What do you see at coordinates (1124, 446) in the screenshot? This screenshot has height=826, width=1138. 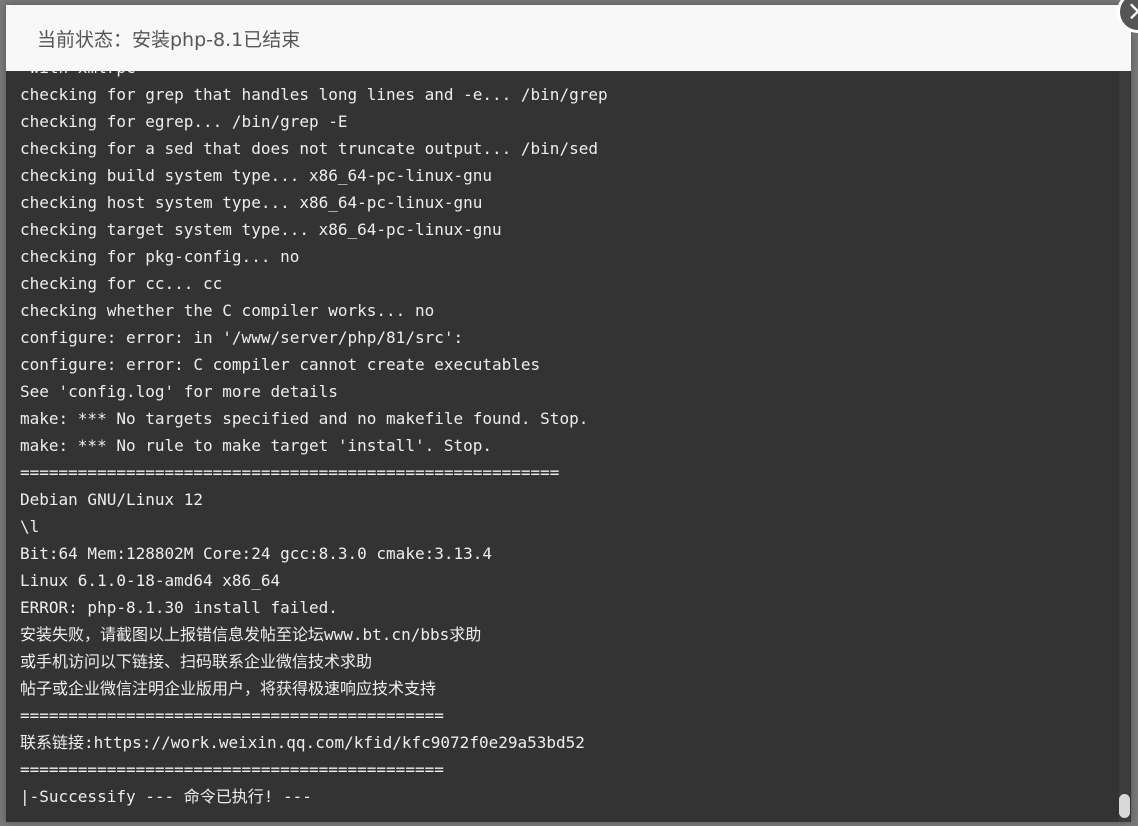 I see `scrollbar` at bounding box center [1124, 446].